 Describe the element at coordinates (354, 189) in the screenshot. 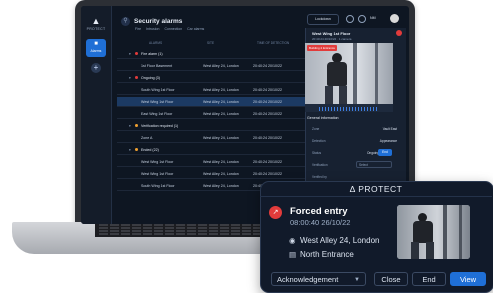

I see `protect-logo-icon: Δ` at that location.